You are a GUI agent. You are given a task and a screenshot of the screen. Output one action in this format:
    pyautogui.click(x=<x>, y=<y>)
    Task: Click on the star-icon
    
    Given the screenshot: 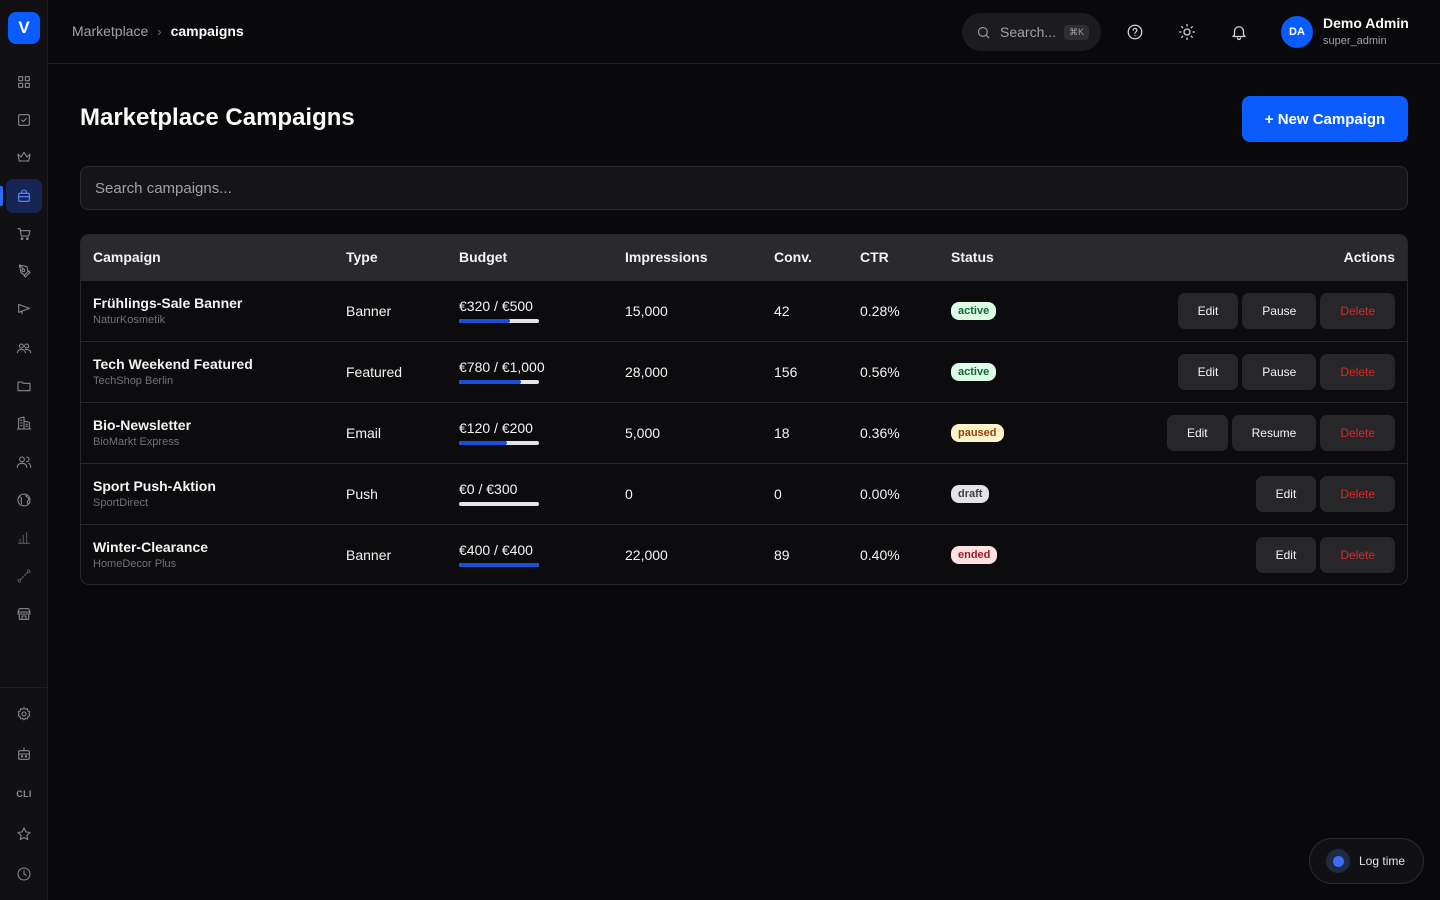 What is the action you would take?
    pyautogui.click(x=24, y=834)
    